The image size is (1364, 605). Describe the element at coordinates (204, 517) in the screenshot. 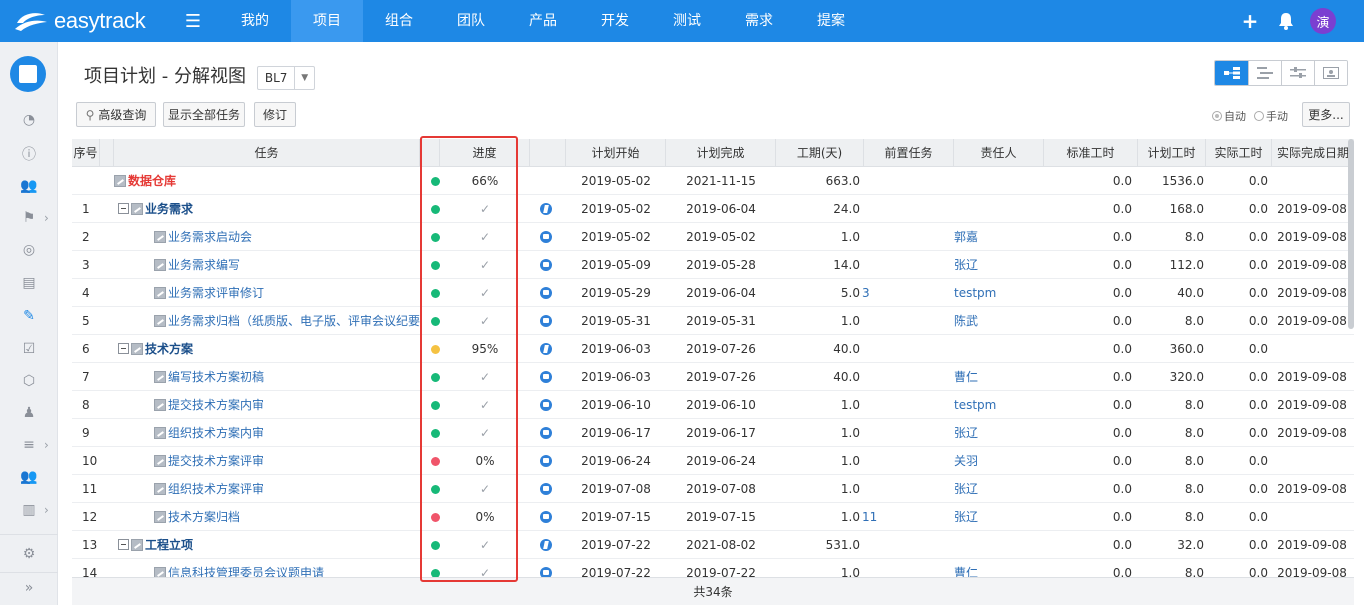

I see `task-name: 技术方案归档` at that location.